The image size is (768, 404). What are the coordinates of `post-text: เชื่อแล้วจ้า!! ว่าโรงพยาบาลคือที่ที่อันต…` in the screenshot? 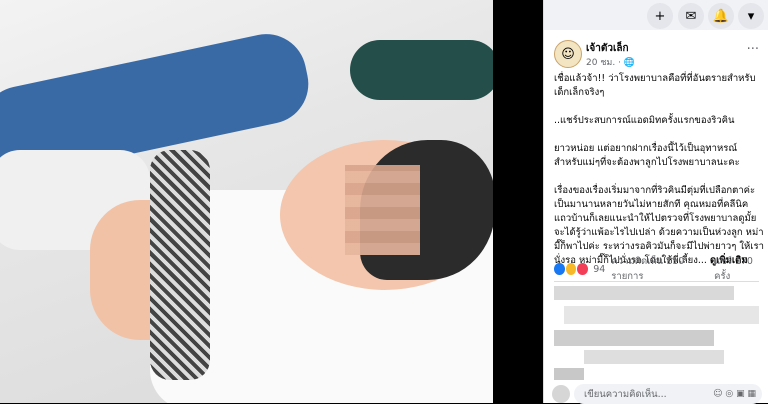 It's located at (659, 177).